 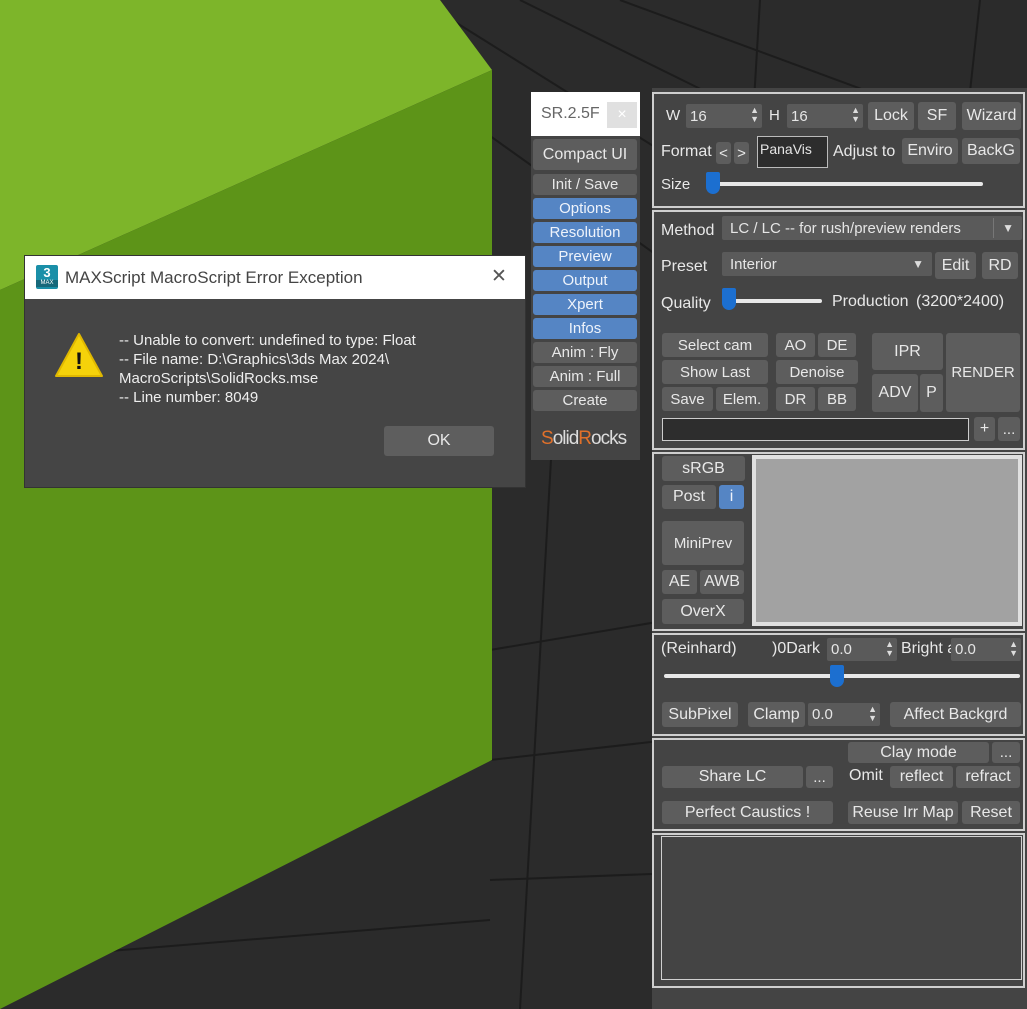 I want to click on backg-button: BackG, so click(x=991, y=151).